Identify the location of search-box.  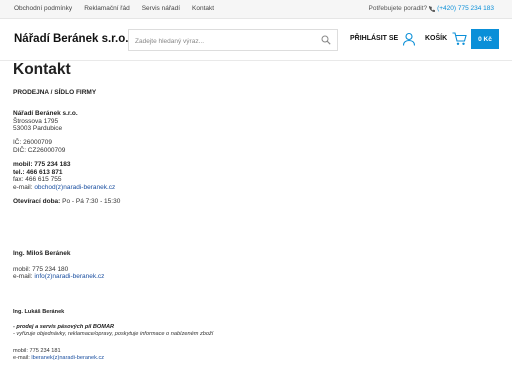
(233, 40).